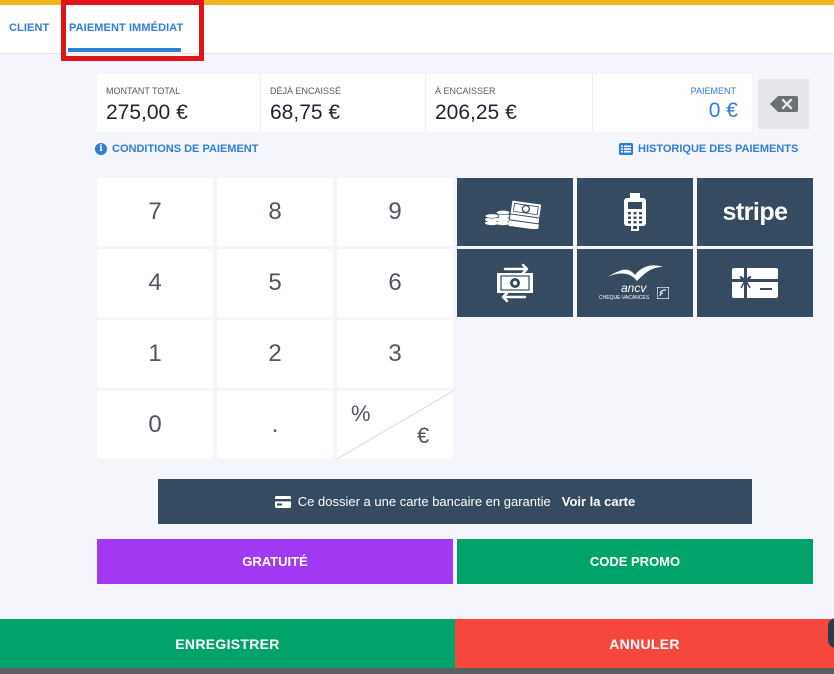 The height and width of the screenshot is (674, 834). I want to click on total-amount-cell: MONTANT TOTAL 275,00 €, so click(178, 103).